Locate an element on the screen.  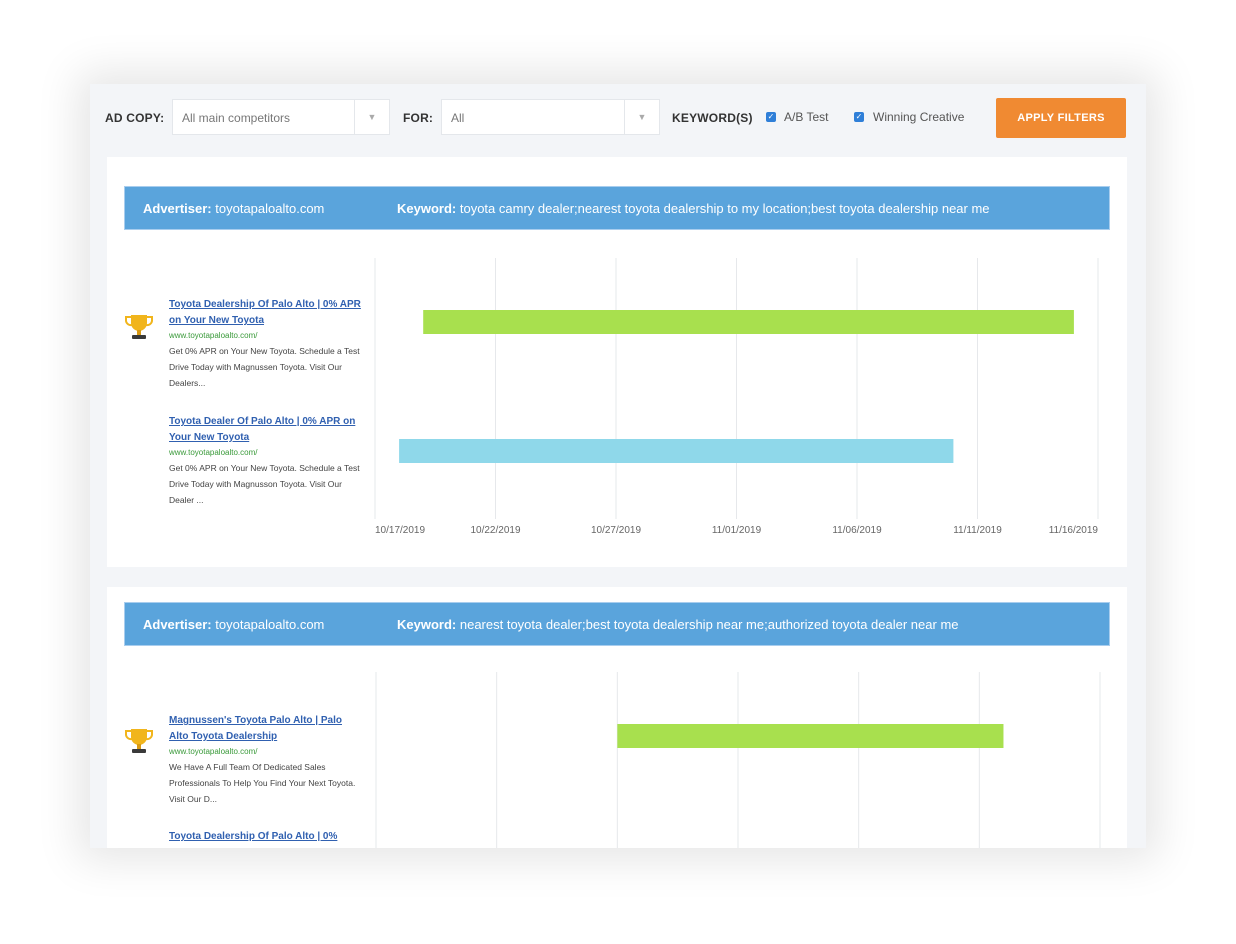
ad-copy-select: All main competitors ▼ is located at coordinates (281, 117).